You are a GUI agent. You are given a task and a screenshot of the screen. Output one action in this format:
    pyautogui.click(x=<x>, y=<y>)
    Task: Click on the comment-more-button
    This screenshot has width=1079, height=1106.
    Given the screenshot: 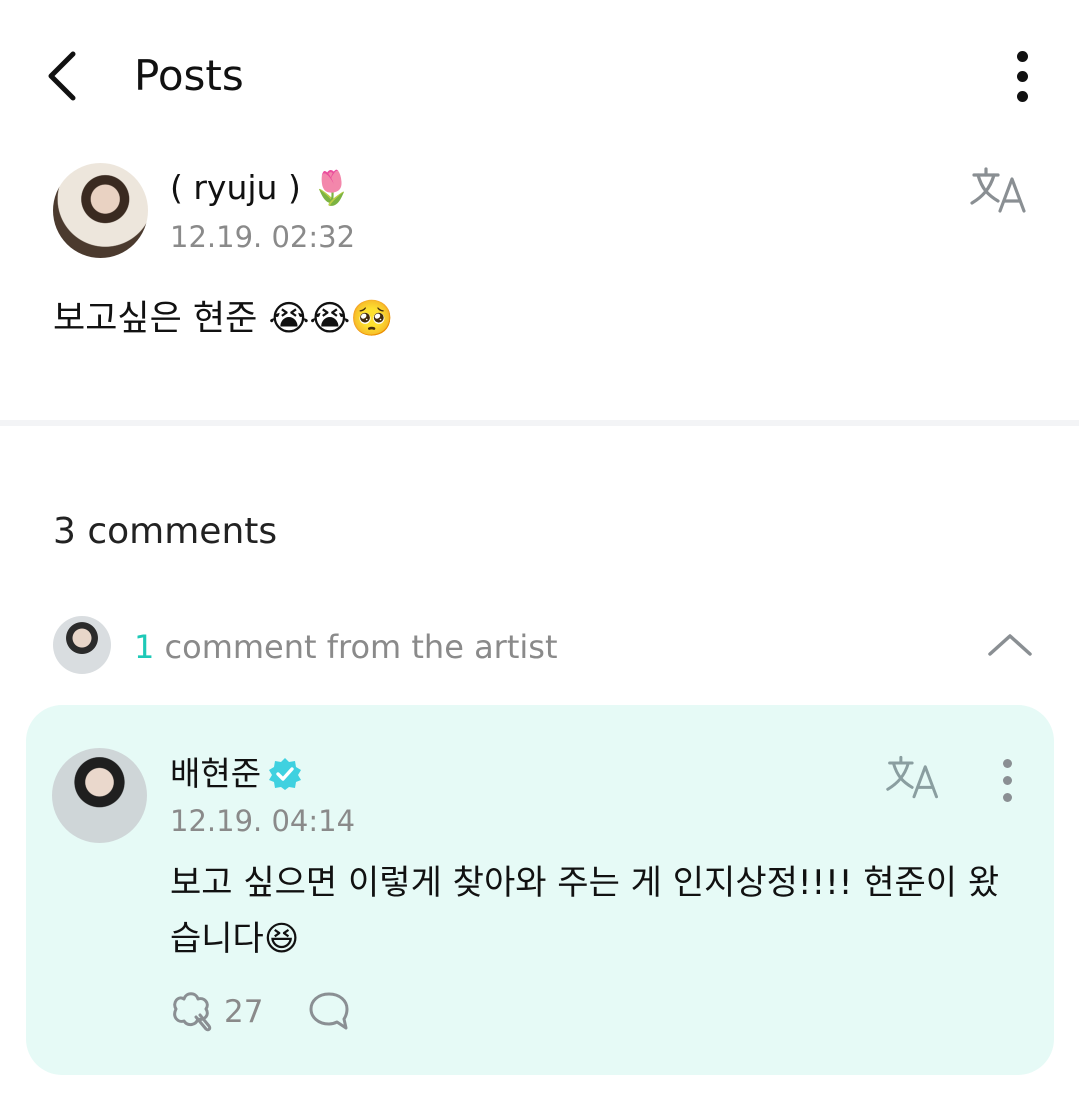 What is the action you would take?
    pyautogui.click(x=1007, y=780)
    